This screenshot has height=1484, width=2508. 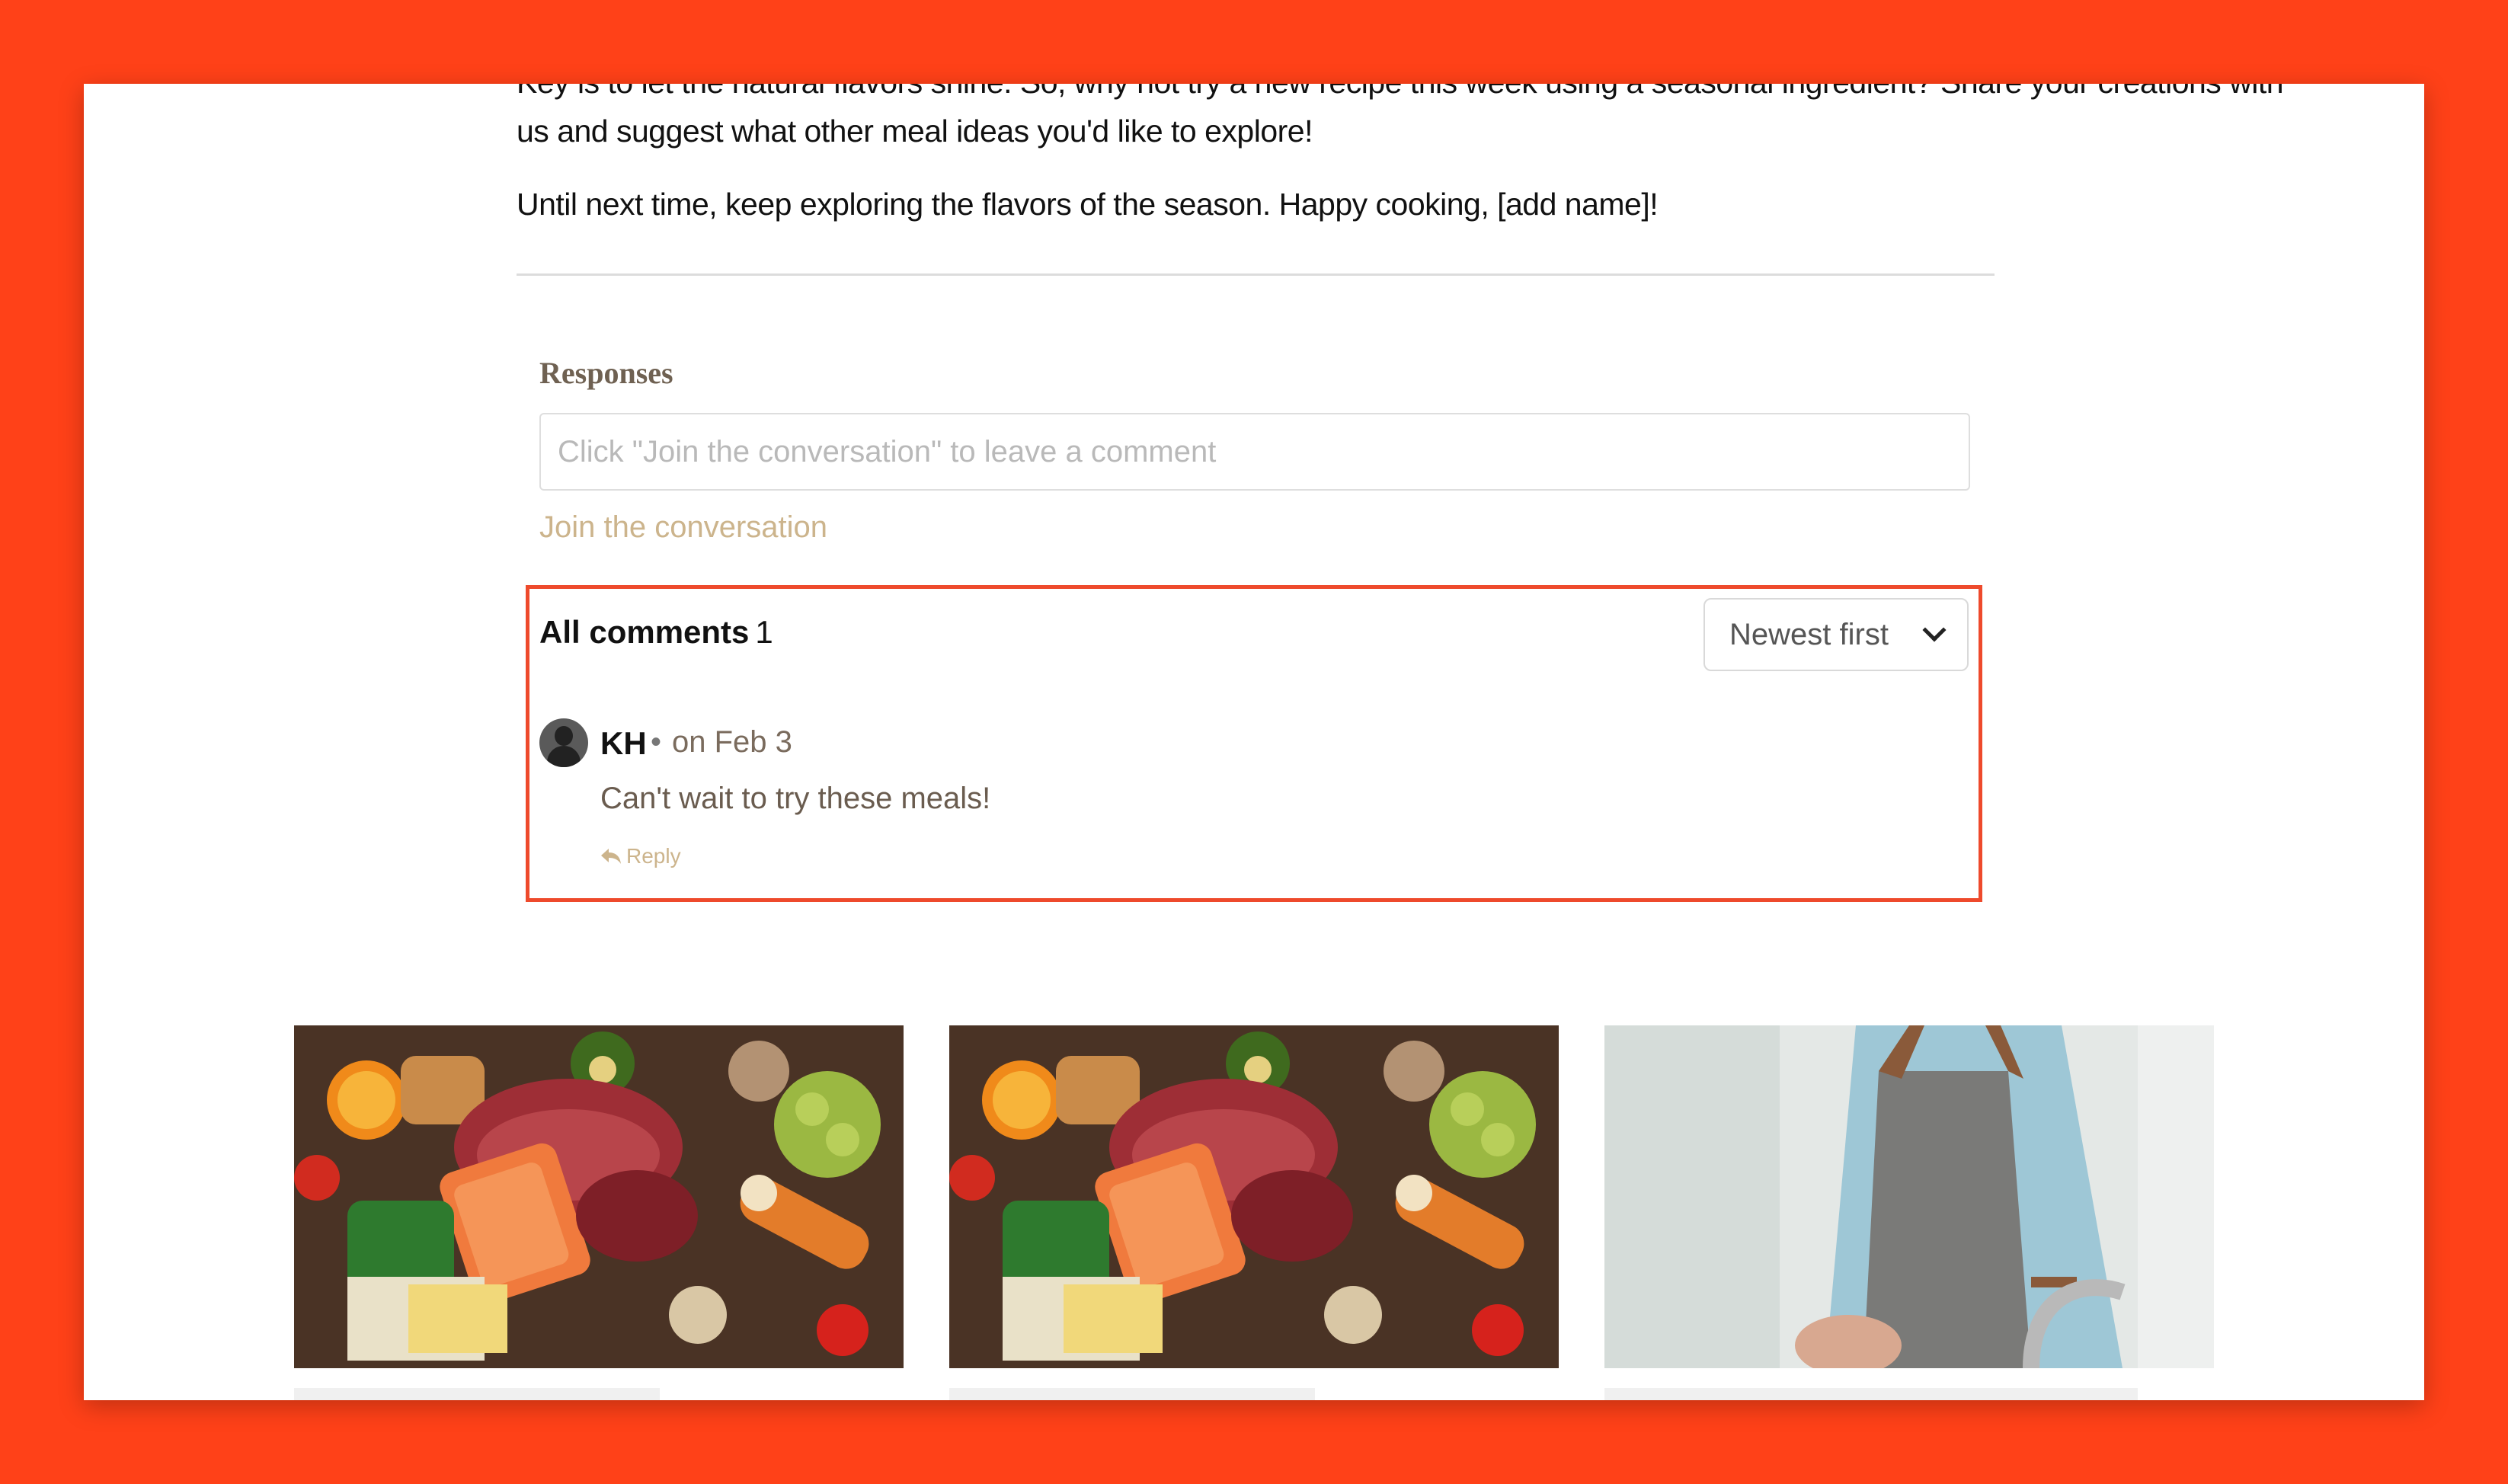 What do you see at coordinates (1934, 630) in the screenshot?
I see `chevron-down-icon` at bounding box center [1934, 630].